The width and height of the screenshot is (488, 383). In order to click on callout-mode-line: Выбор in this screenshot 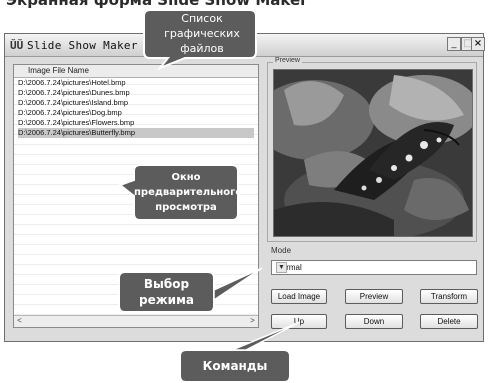, I will do `click(166, 284)`.